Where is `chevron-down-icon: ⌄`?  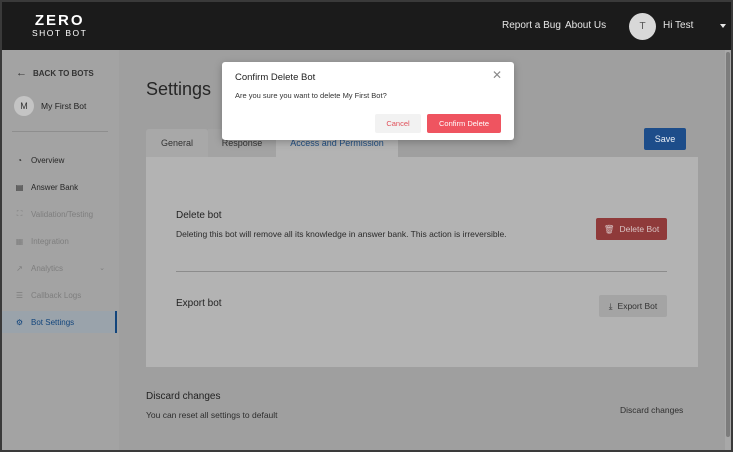 chevron-down-icon: ⌄ is located at coordinates (102, 268).